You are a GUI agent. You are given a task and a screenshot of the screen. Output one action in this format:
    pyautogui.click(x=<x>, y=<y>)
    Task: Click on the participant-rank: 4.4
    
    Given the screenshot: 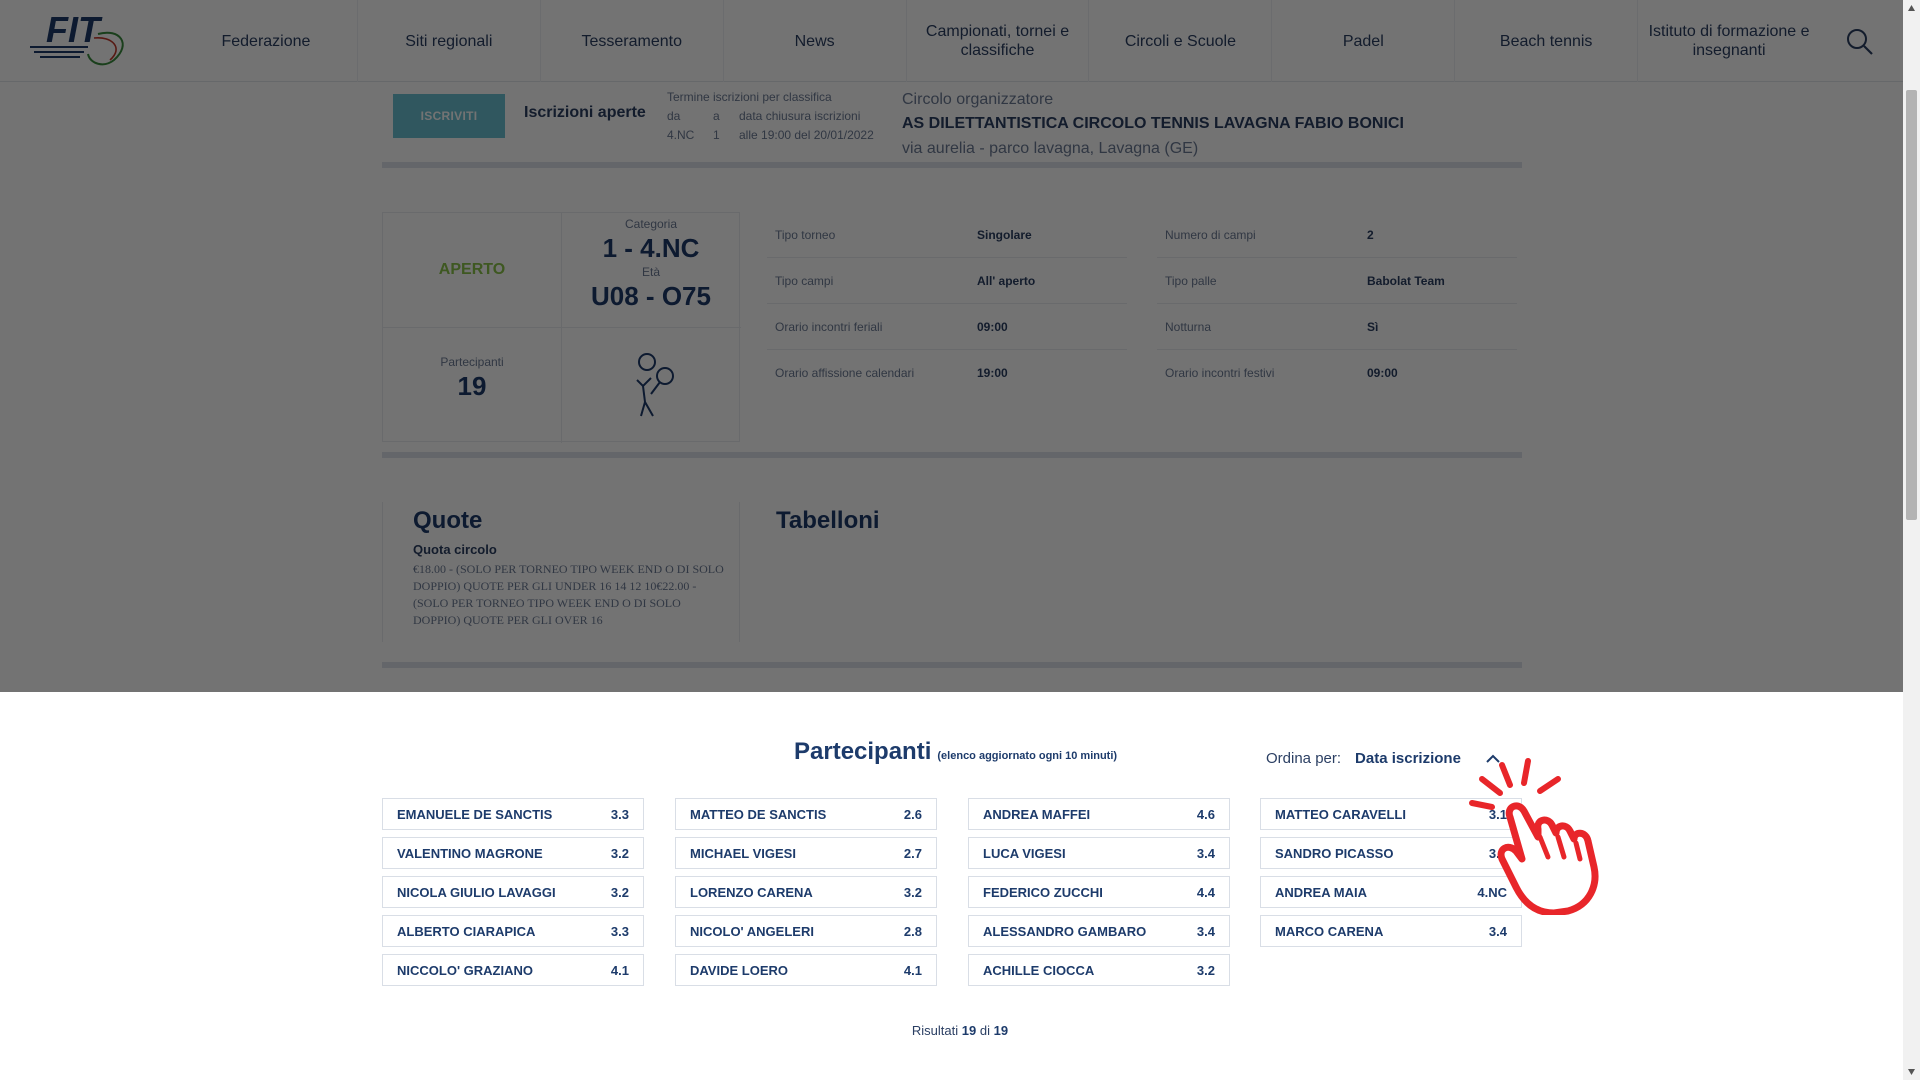 What is the action you would take?
    pyautogui.click(x=1205, y=892)
    